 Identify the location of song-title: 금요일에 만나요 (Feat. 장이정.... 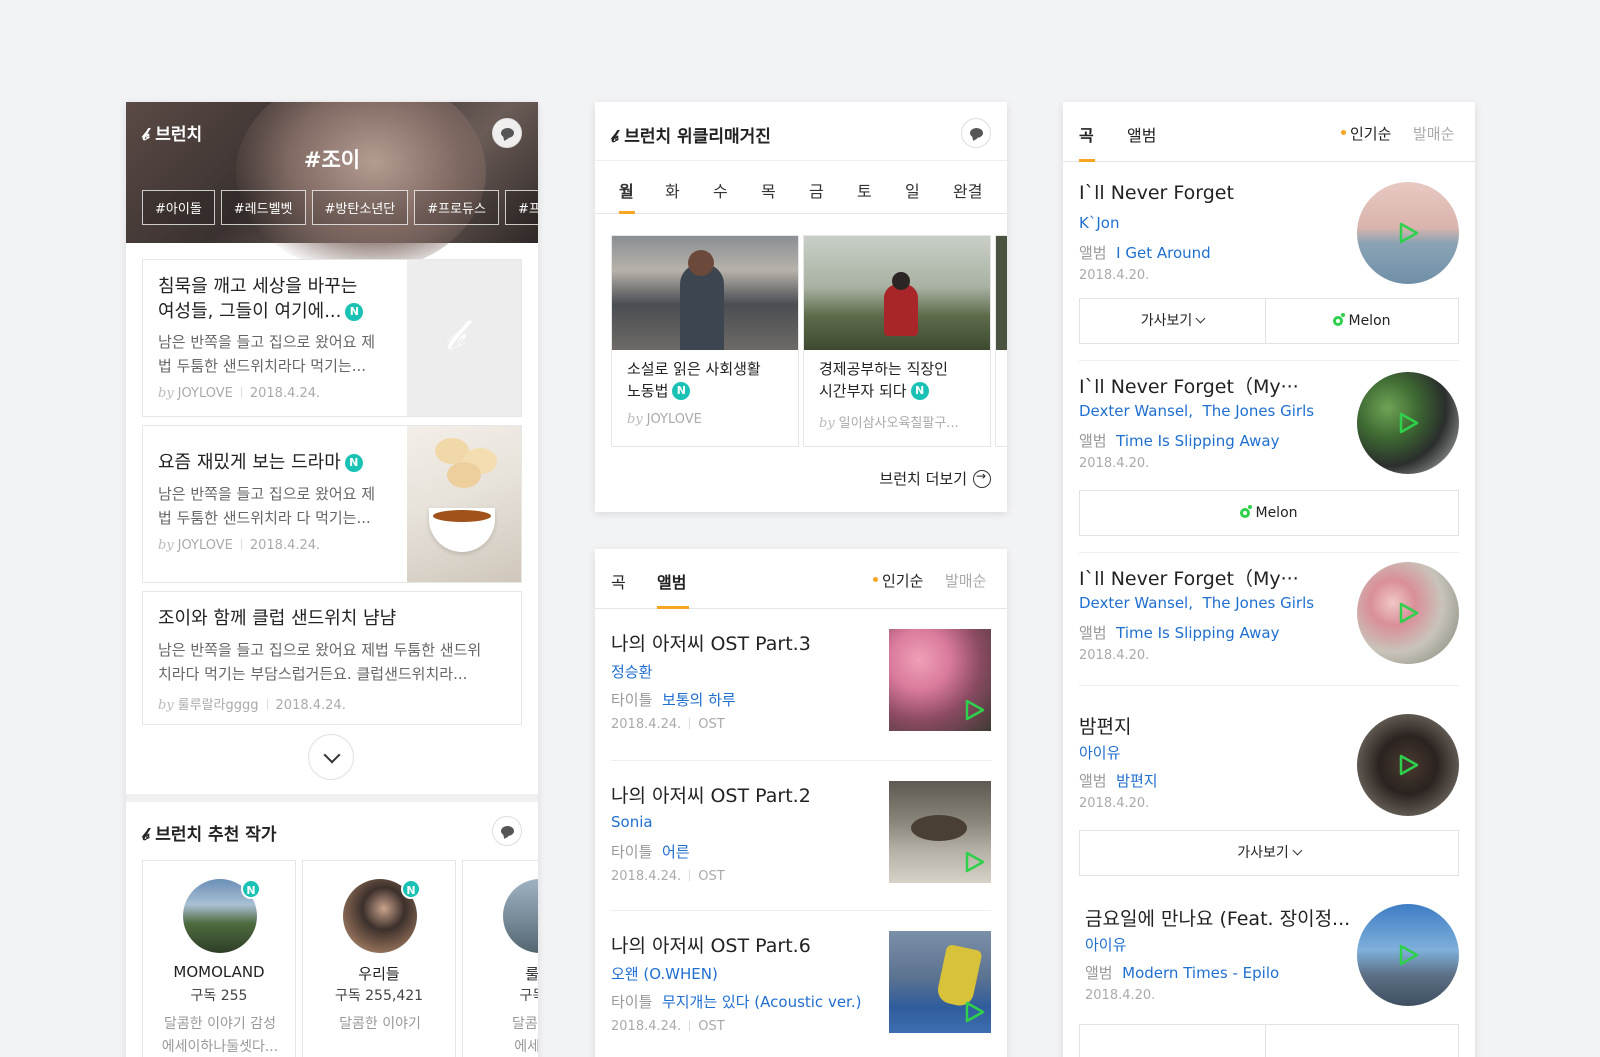
(1218, 919).